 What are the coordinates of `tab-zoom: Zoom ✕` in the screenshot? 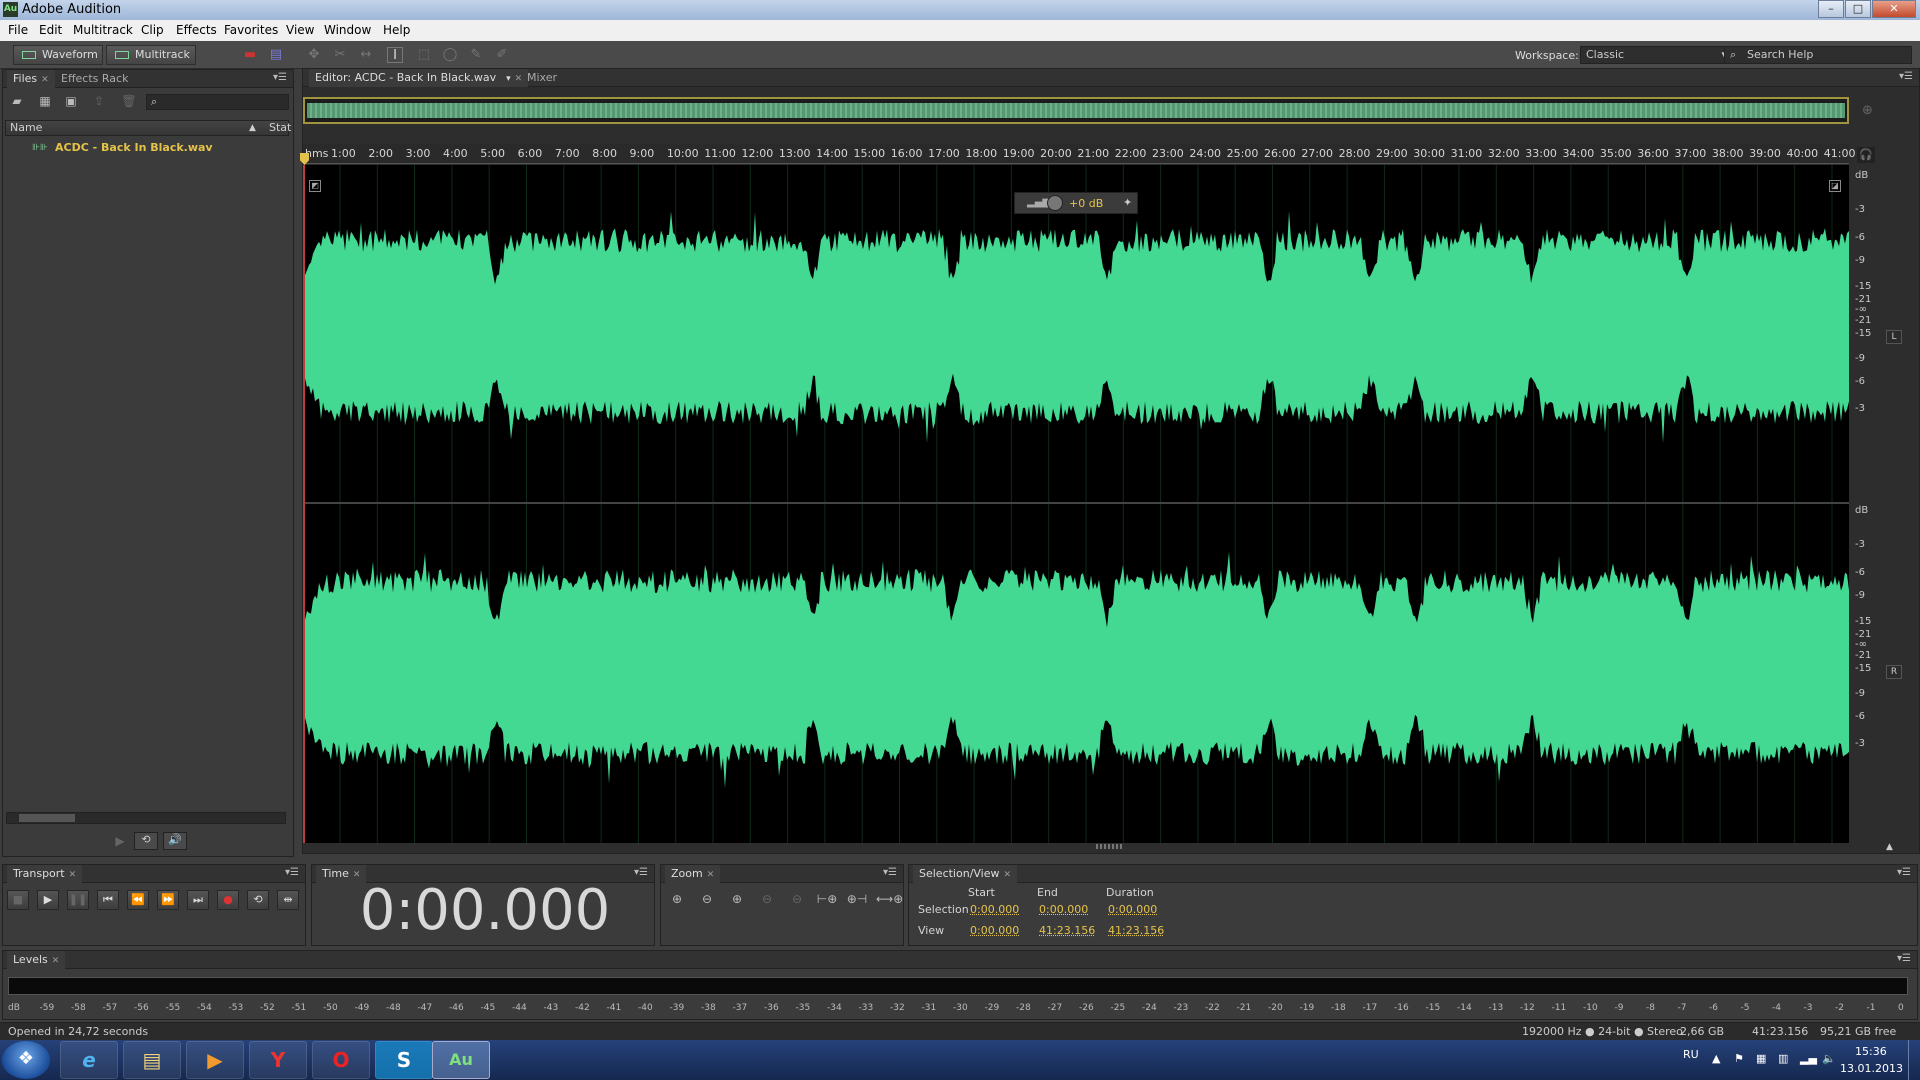 It's located at (693, 874).